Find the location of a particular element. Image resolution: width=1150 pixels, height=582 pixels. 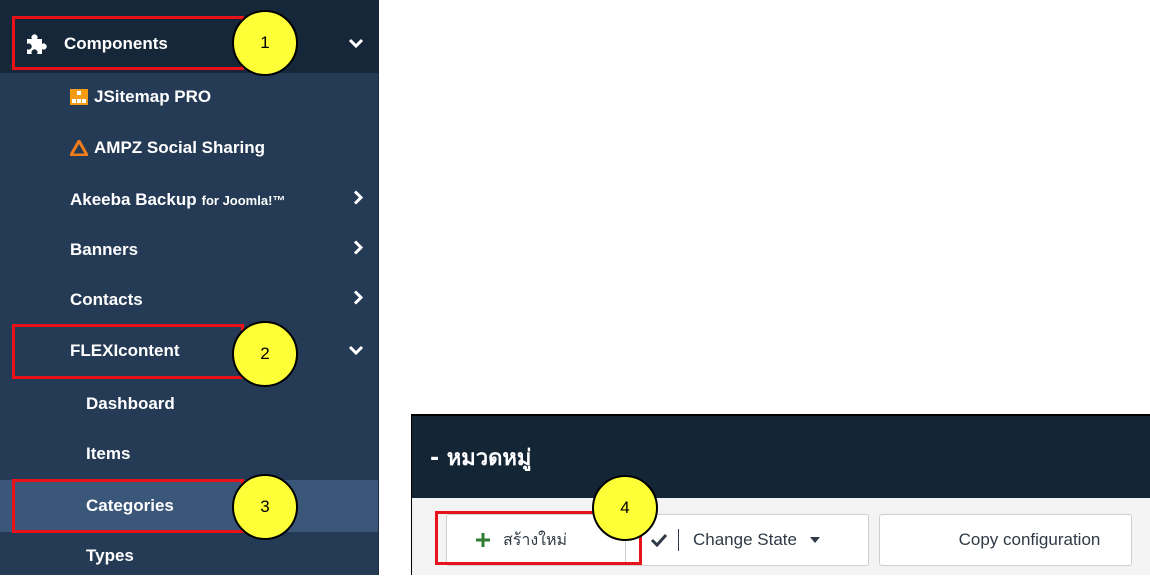

callout-badge-3: 3 is located at coordinates (265, 507).